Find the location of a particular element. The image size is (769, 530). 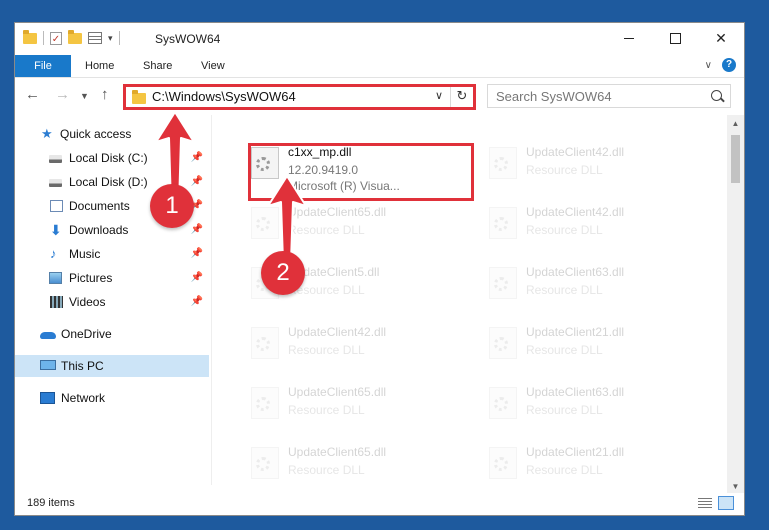

search-input: Search SysWOW64 is located at coordinates (609, 96).